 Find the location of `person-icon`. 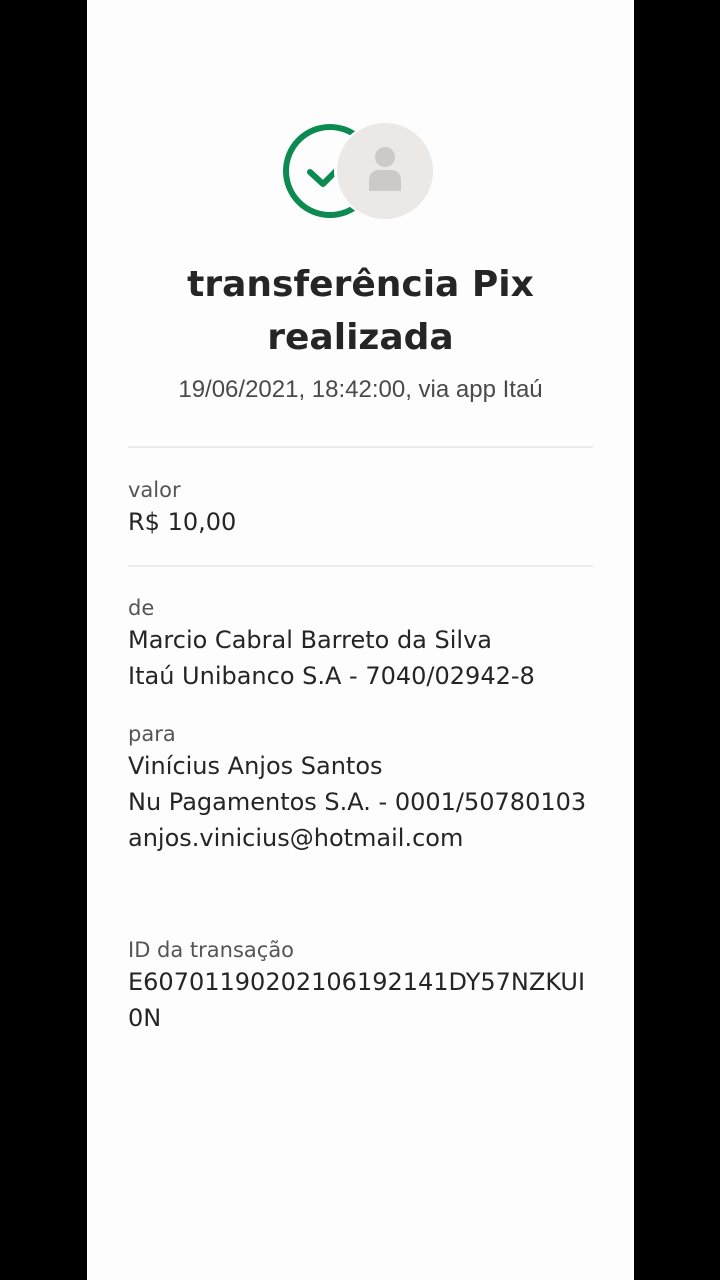

person-icon is located at coordinates (385, 169).